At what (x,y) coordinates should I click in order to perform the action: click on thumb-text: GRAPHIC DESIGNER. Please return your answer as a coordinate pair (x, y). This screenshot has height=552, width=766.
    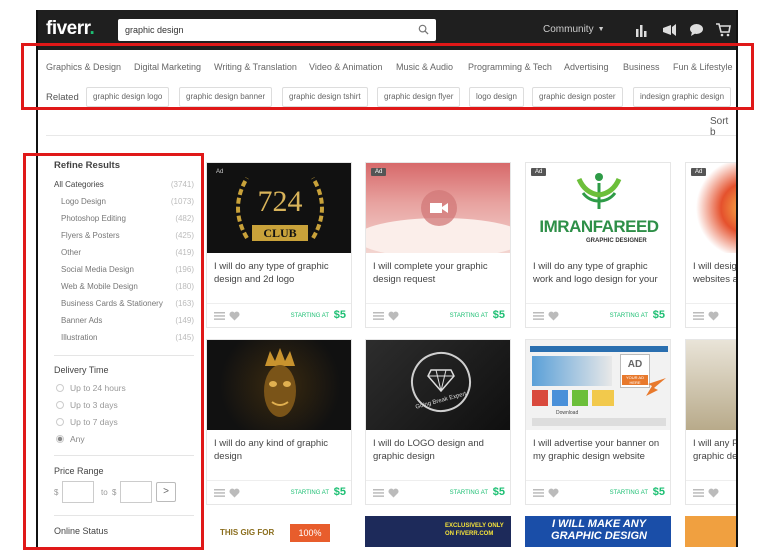
    Looking at the image, I should click on (616, 241).